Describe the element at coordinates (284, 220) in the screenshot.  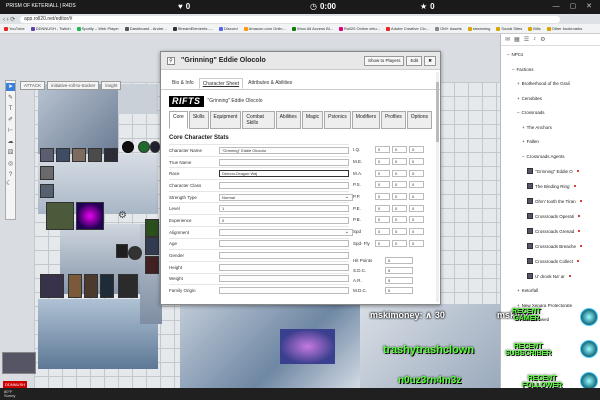
I see `stat-input: 0` at that location.